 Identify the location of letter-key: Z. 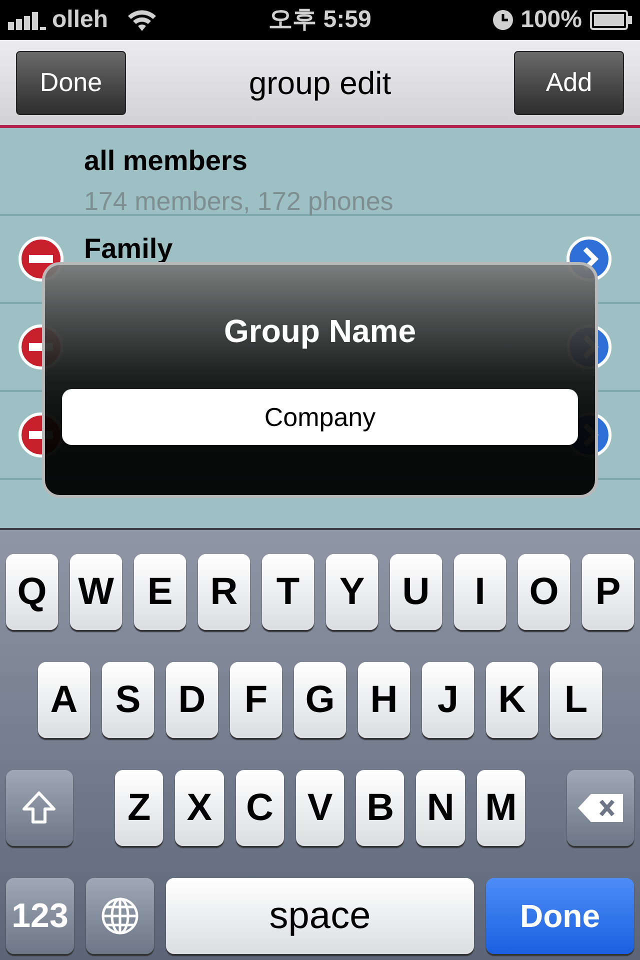
(139, 808).